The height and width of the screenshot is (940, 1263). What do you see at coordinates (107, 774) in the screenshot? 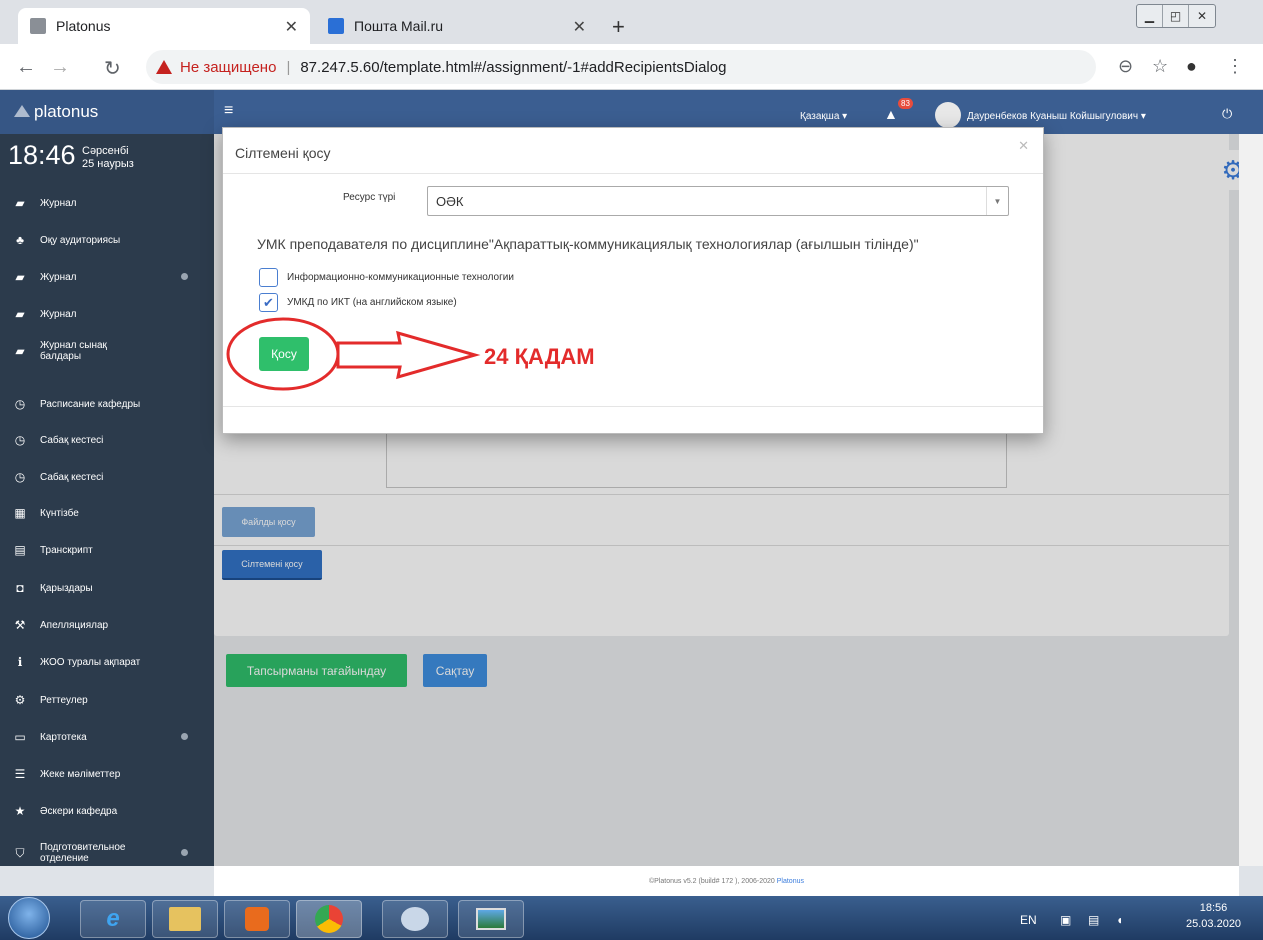
I see `sidebar-item-personal-data: ☰ Жеке мәліметтер` at bounding box center [107, 774].